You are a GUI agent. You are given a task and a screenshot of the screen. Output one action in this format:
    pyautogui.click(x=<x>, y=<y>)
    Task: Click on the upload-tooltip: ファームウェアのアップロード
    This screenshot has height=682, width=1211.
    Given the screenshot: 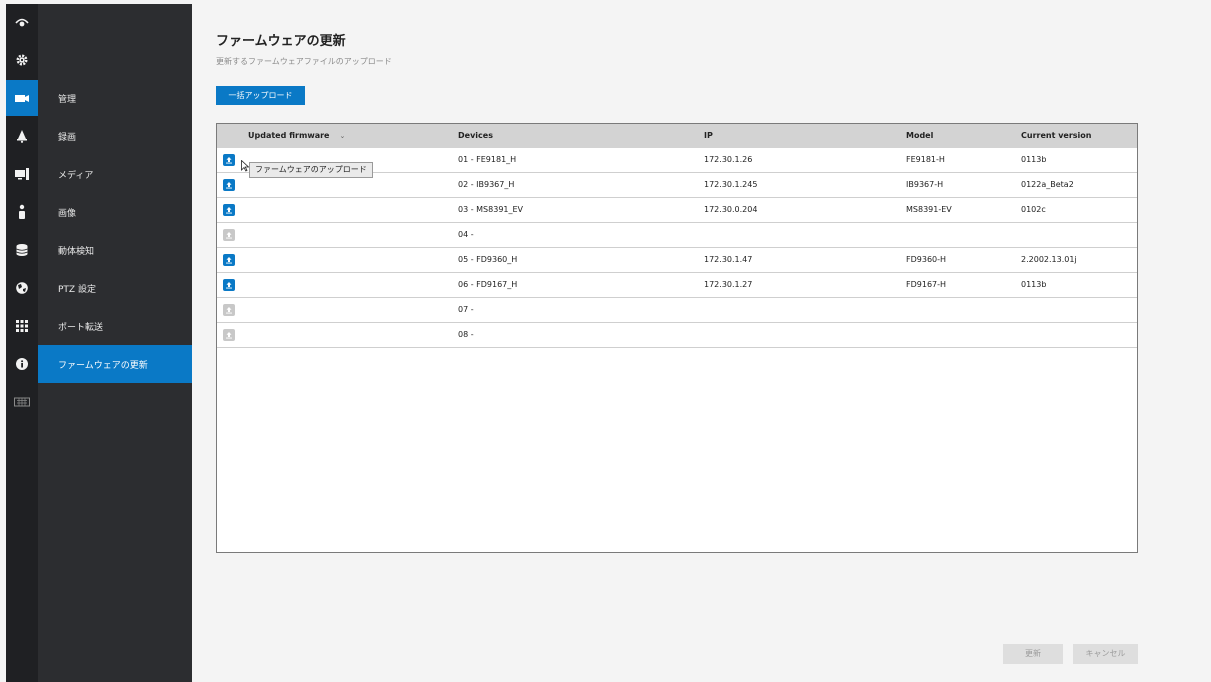 What is the action you would take?
    pyautogui.click(x=311, y=170)
    